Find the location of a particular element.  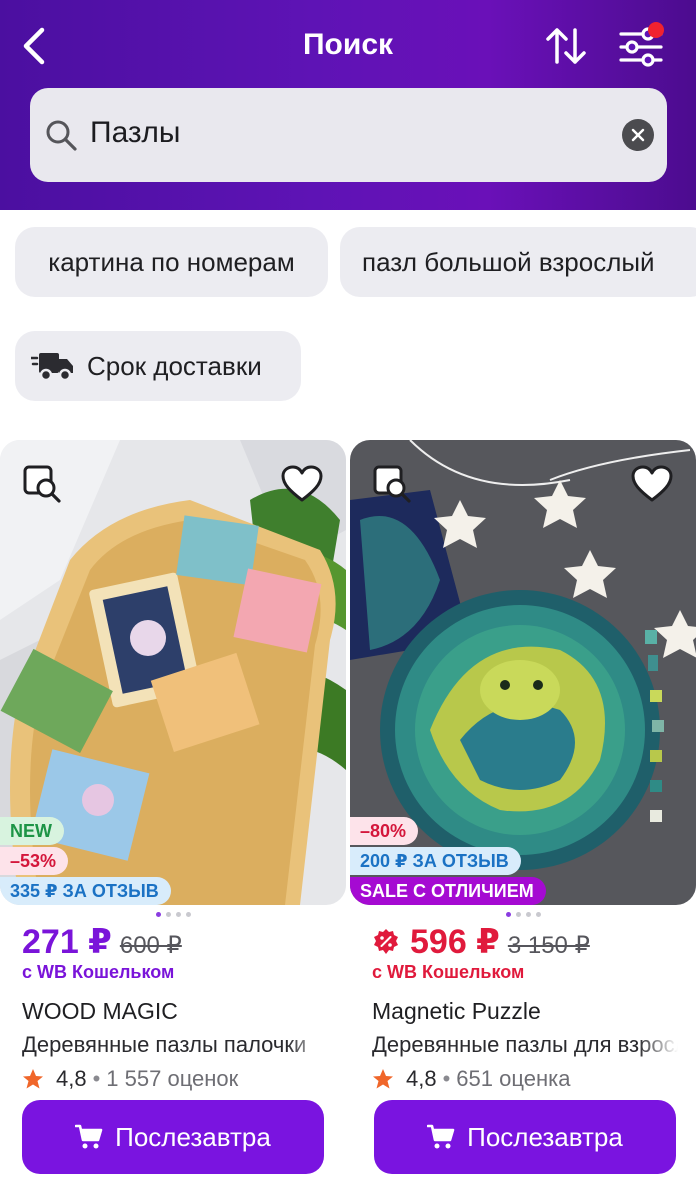

sort-icon is located at coordinates (566, 46).